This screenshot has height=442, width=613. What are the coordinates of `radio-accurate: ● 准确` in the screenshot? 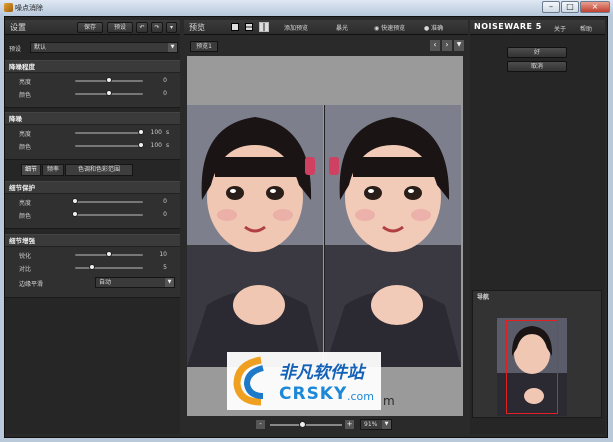 It's located at (433, 27).